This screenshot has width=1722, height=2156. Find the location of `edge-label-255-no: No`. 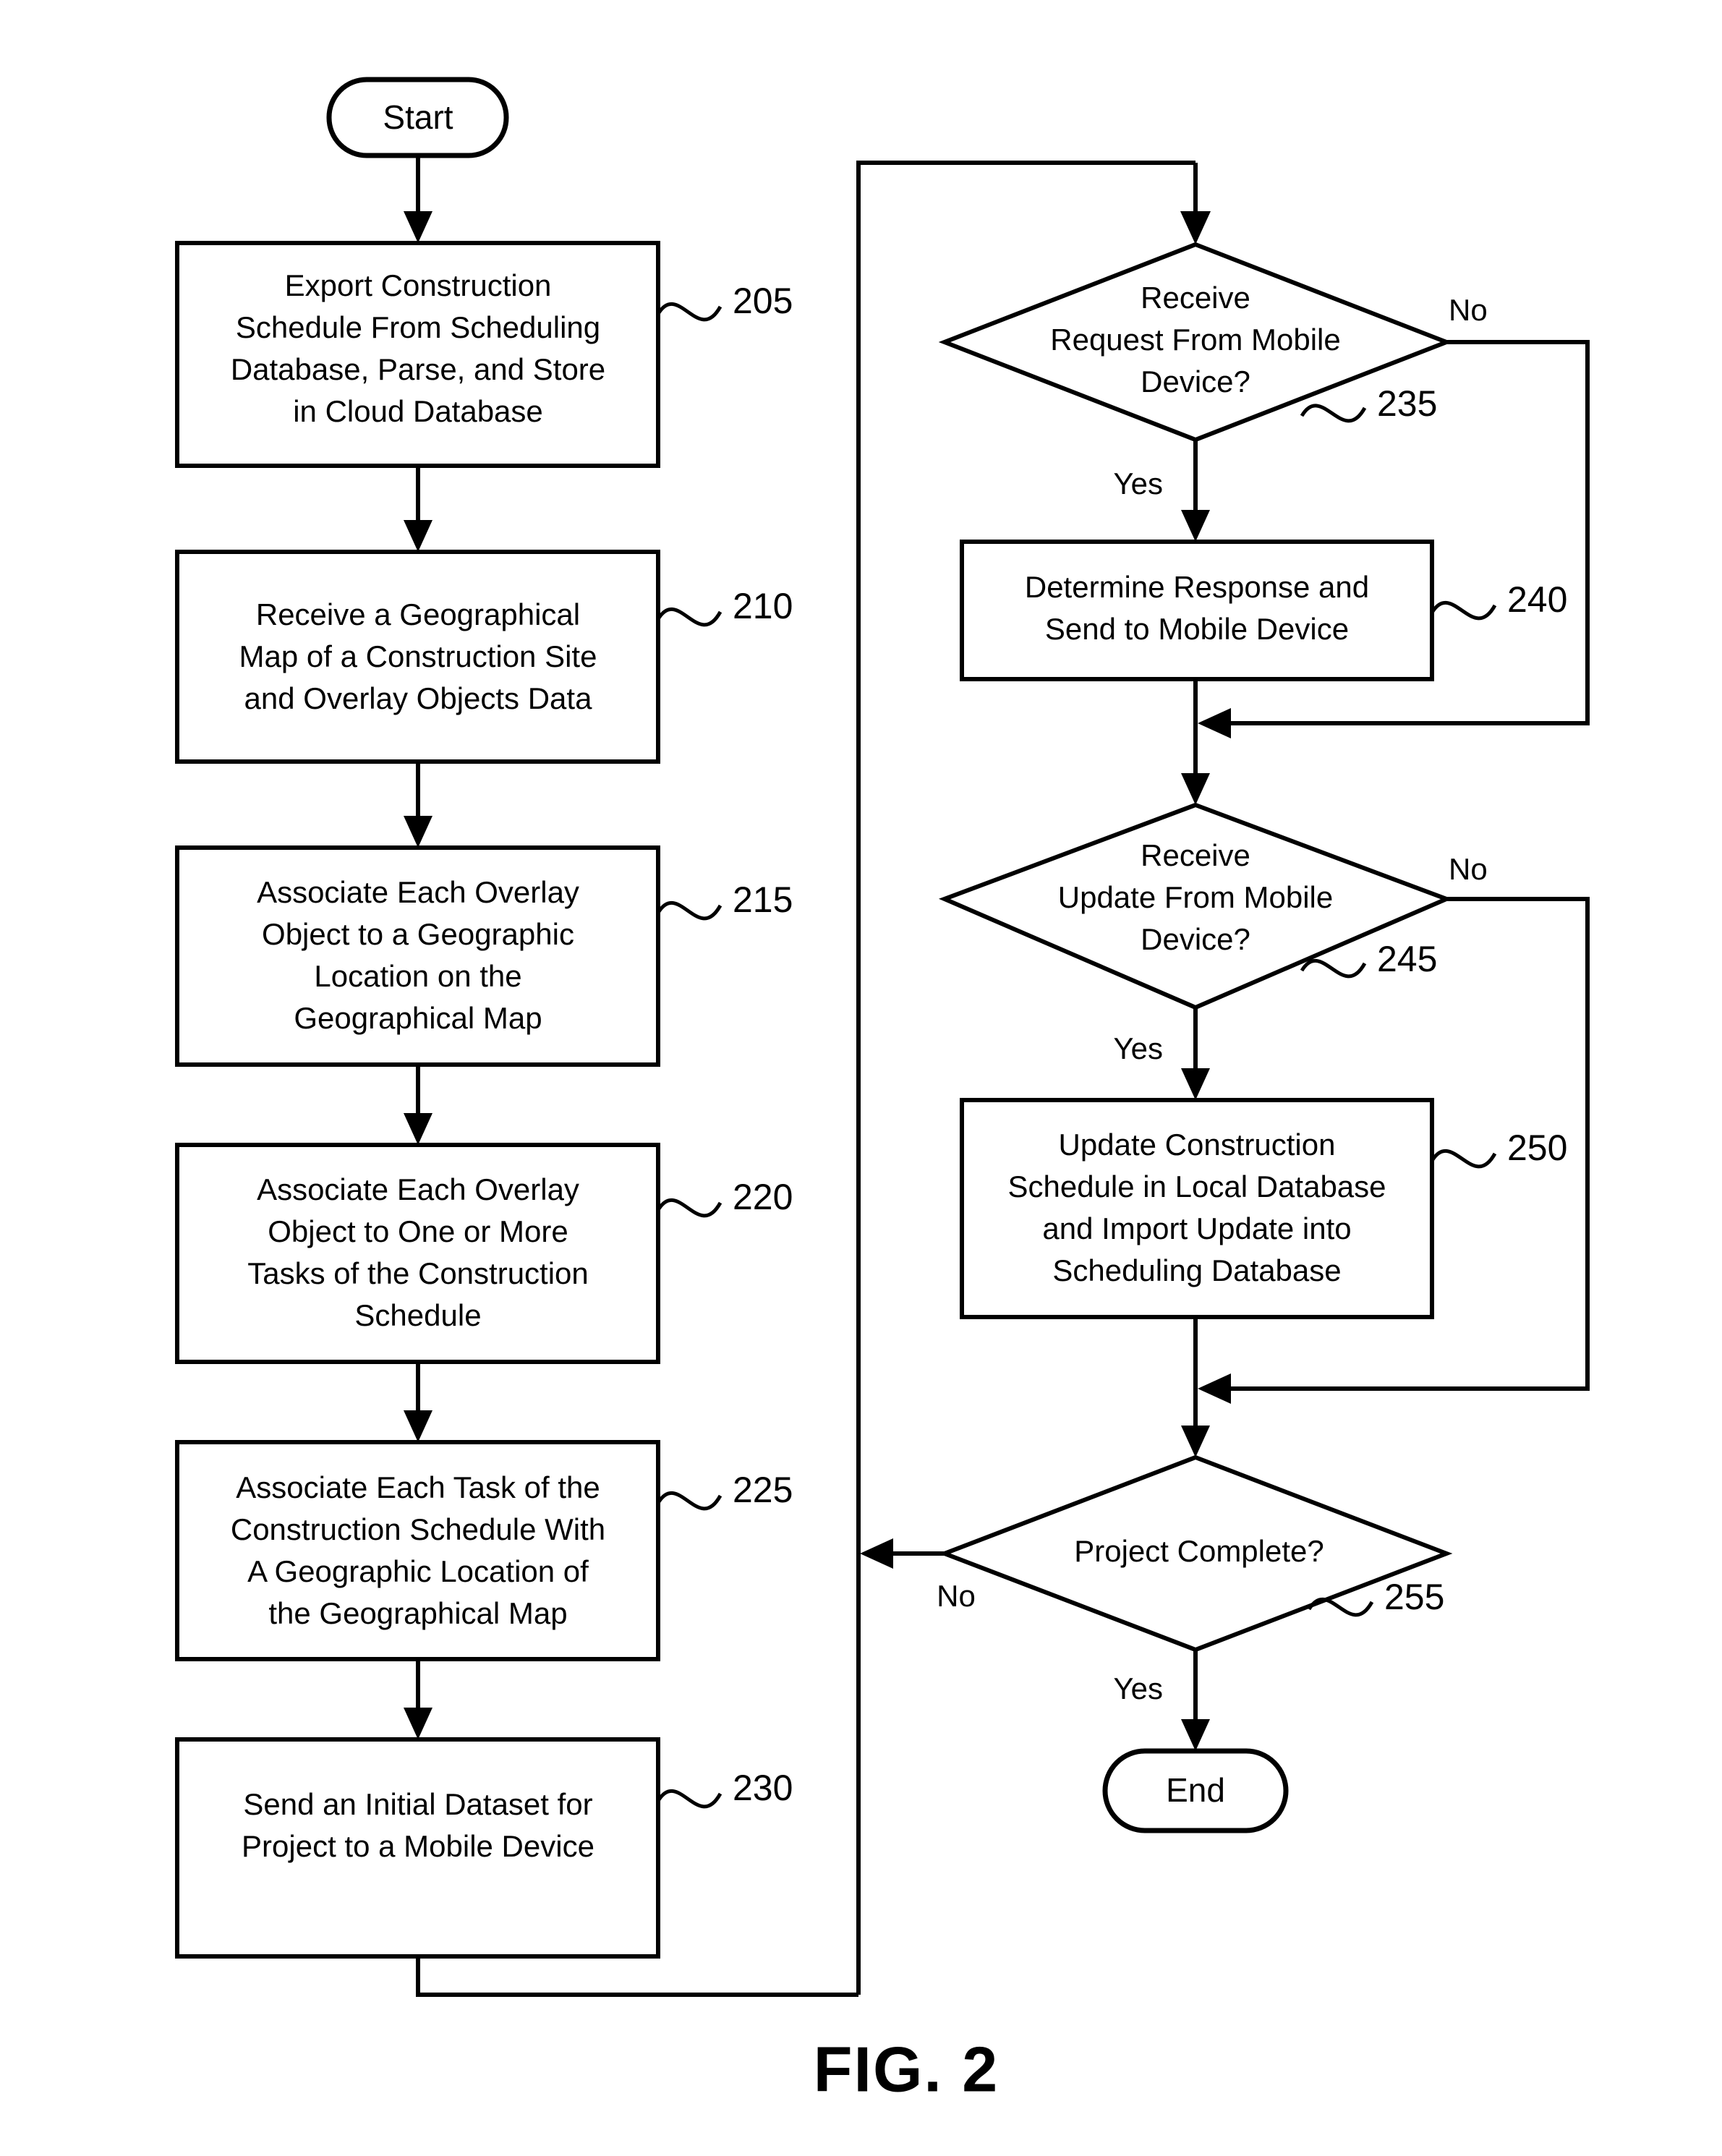

edge-label-255-no: No is located at coordinates (957, 1596).